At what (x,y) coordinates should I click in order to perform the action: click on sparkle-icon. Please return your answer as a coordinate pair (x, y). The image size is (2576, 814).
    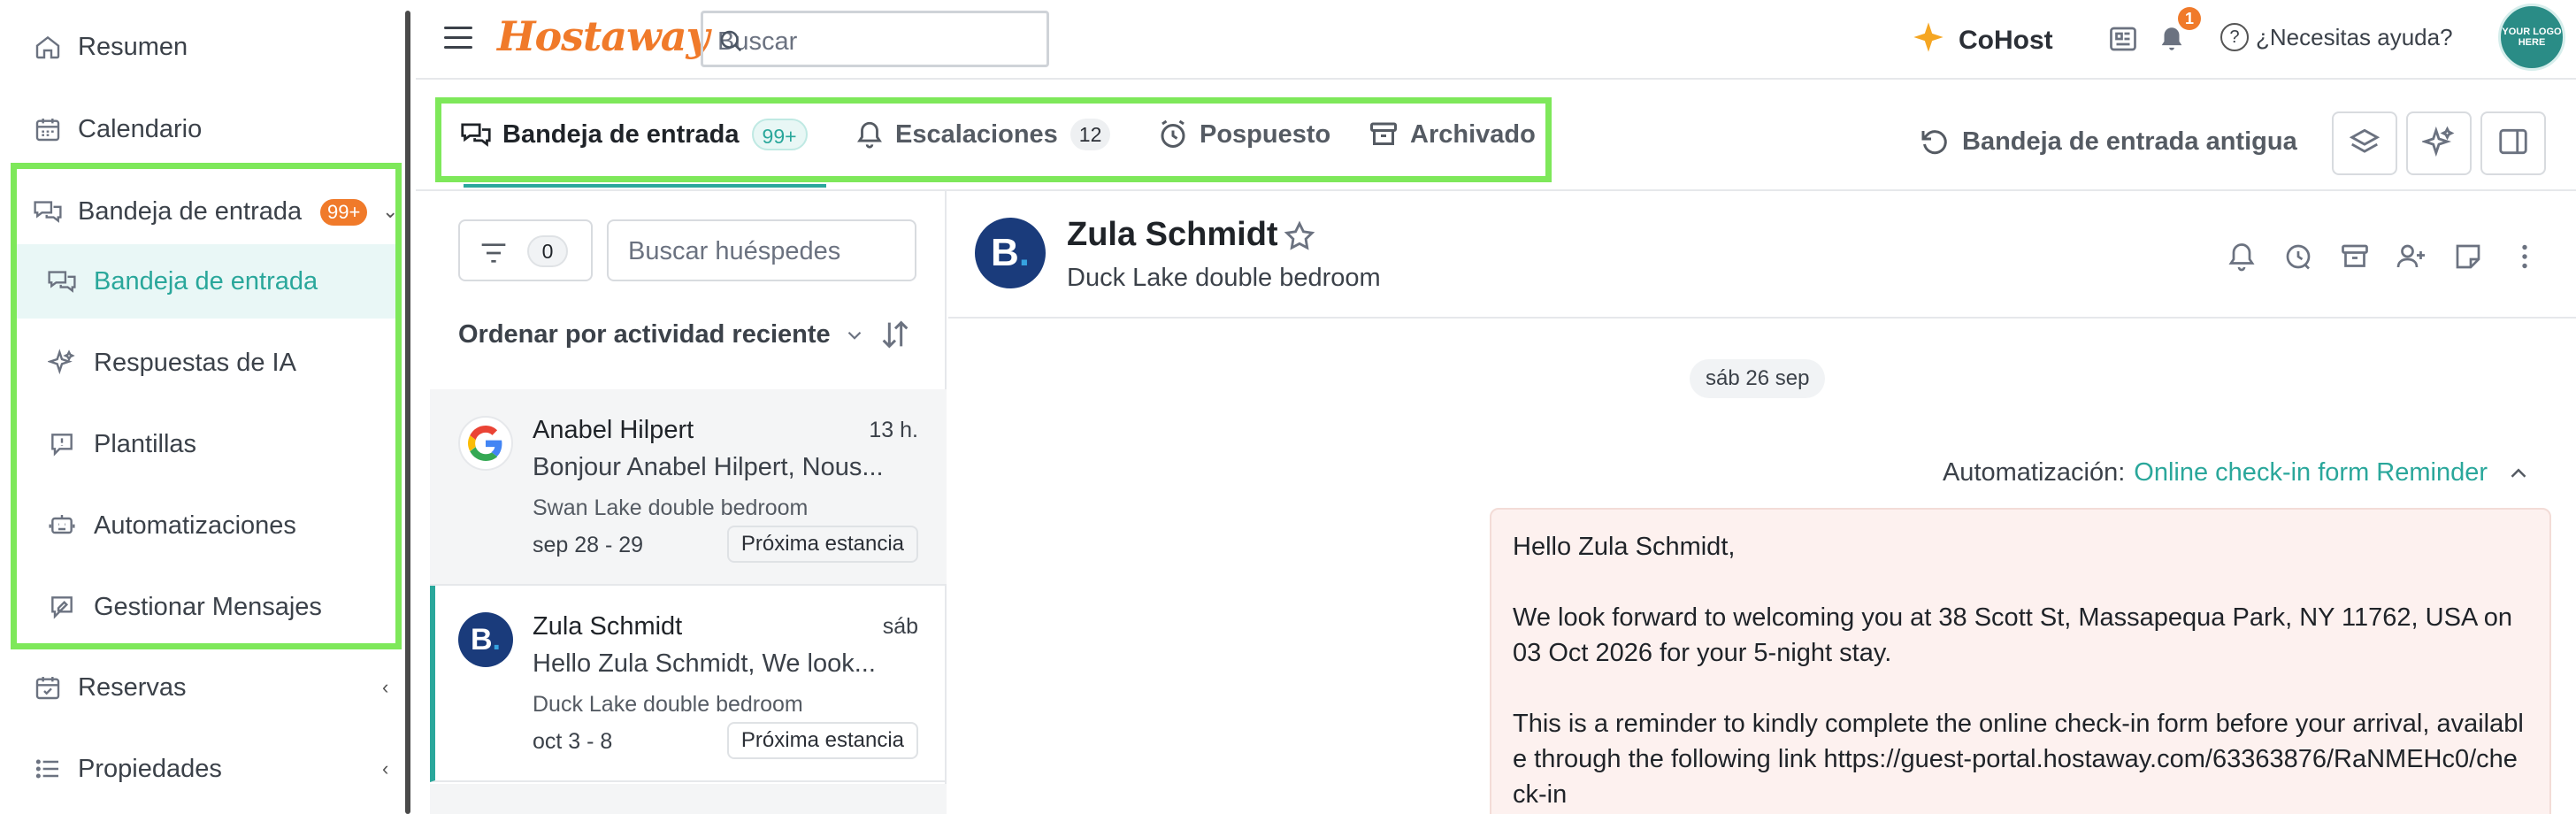
    Looking at the image, I should click on (1928, 40).